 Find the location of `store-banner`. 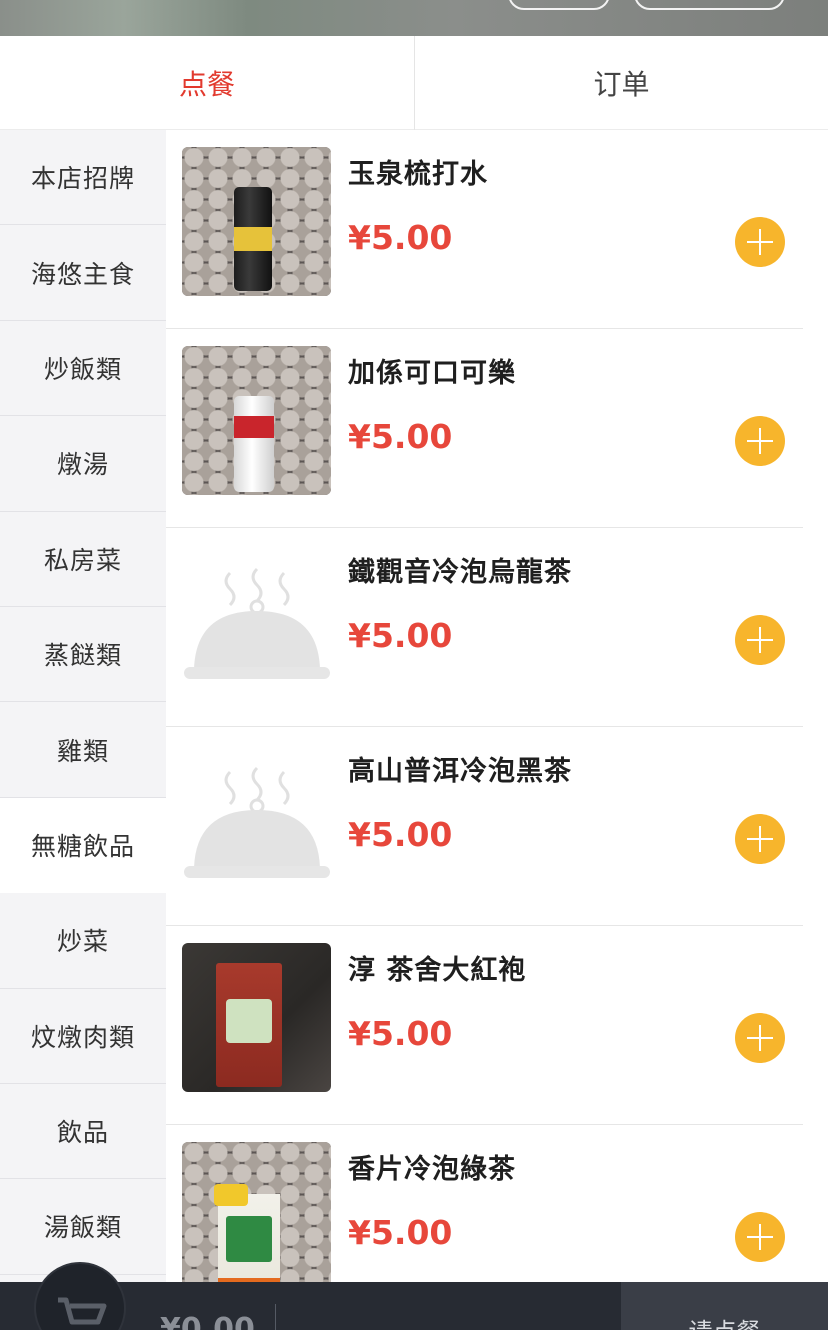

store-banner is located at coordinates (414, 18).